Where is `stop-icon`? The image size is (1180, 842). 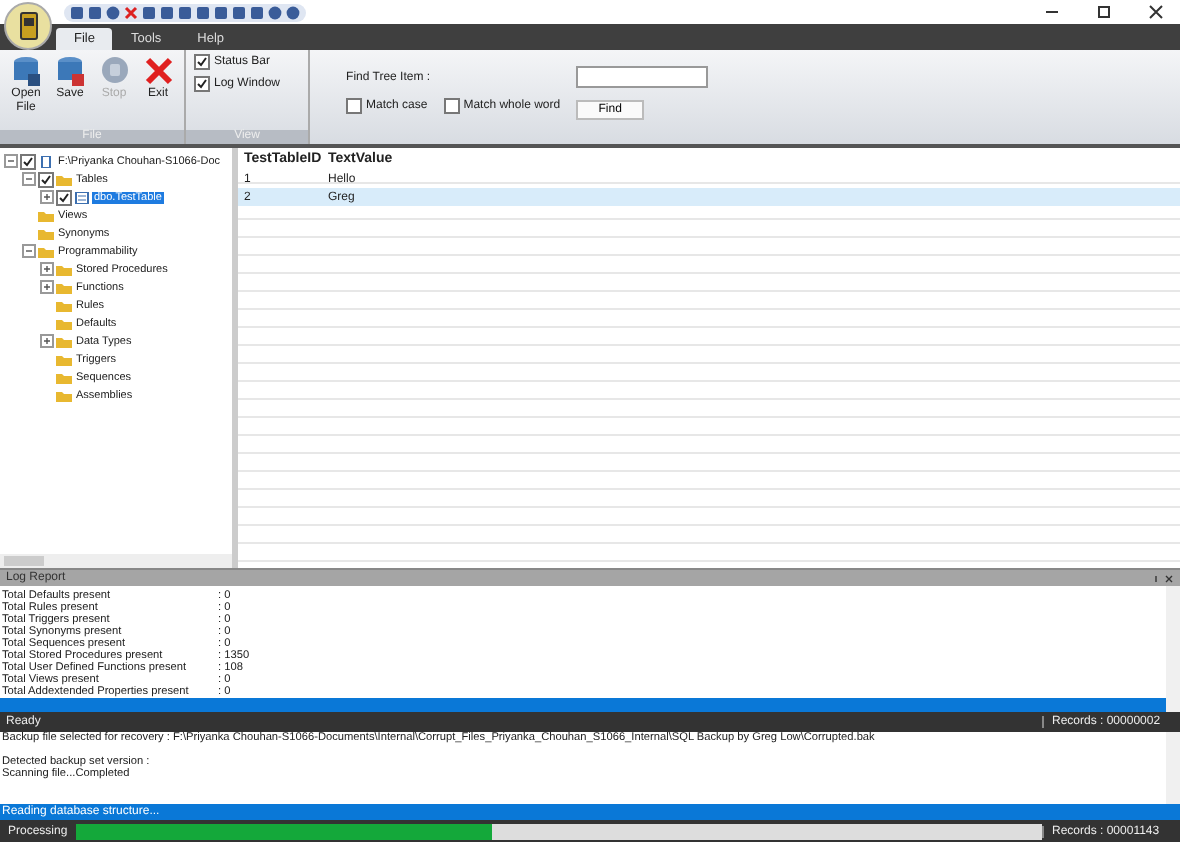
stop-icon is located at coordinates (114, 71).